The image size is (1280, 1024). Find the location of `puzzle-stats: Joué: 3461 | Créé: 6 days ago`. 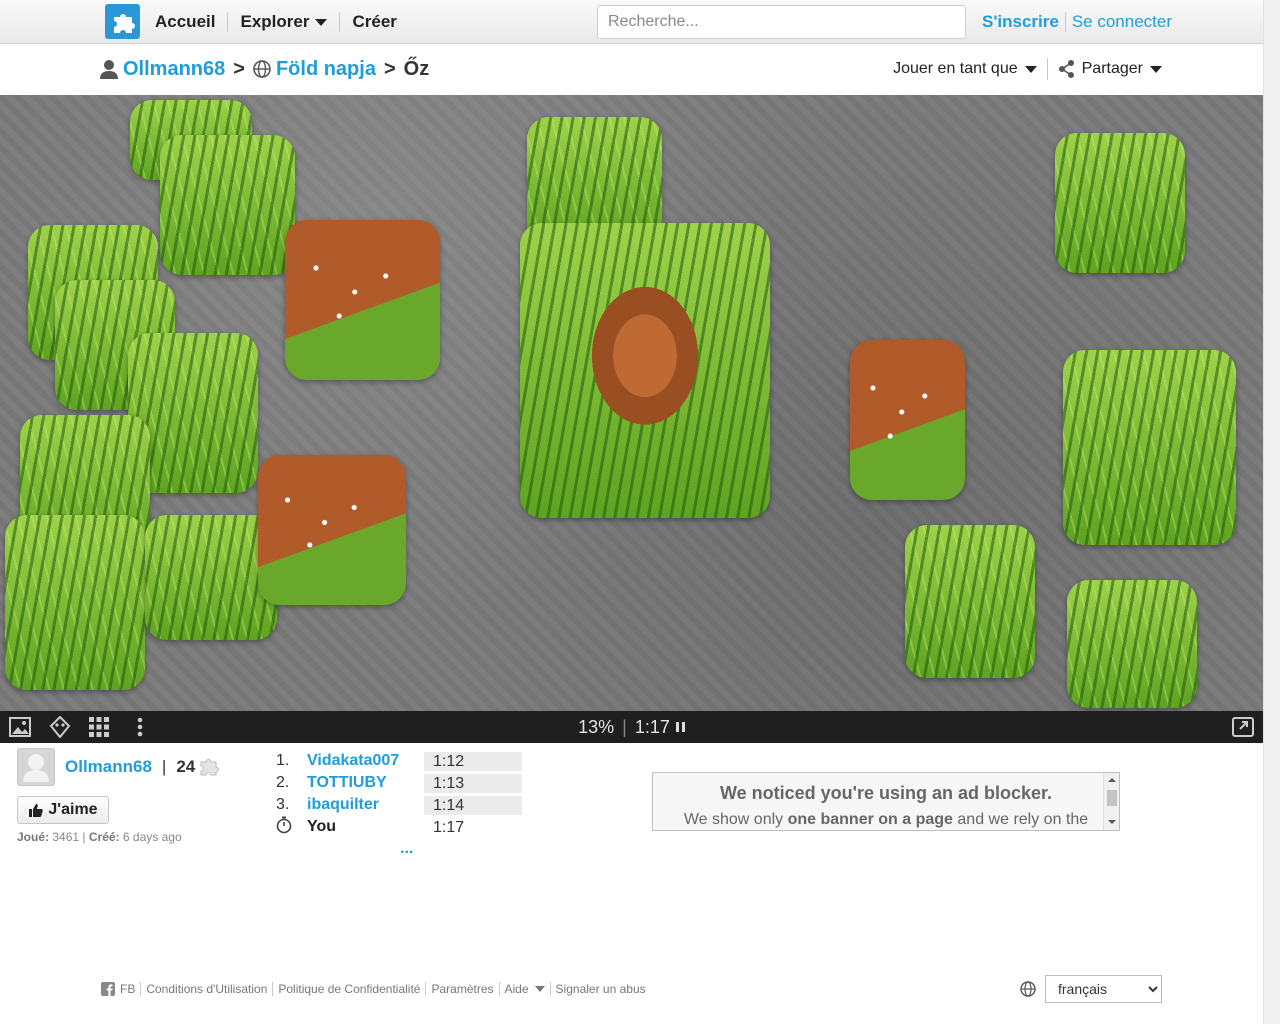

puzzle-stats: Joué: 3461 | Créé: 6 days ago is located at coordinates (99, 837).